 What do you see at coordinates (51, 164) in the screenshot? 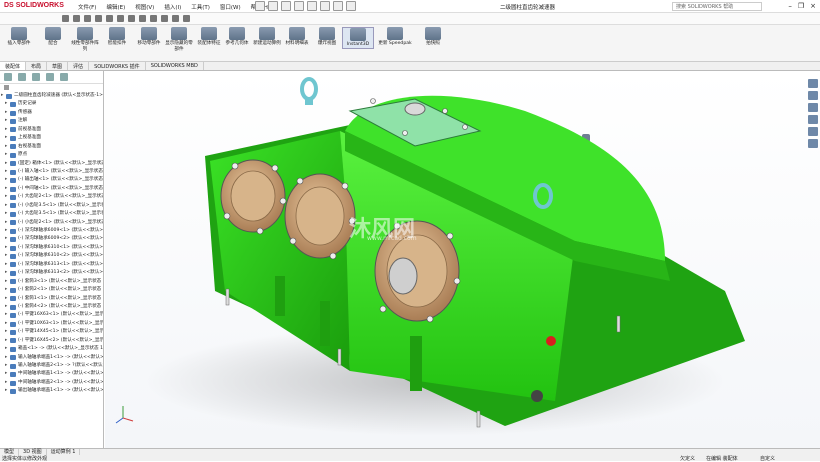
I see `tree-item: ▸ (固定) 箱体<1> (默认<<默认>_显示状态 1>)` at bounding box center [51, 164].